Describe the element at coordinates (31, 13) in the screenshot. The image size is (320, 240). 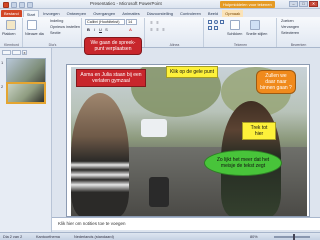
I see `tab-start: Start` at that location.